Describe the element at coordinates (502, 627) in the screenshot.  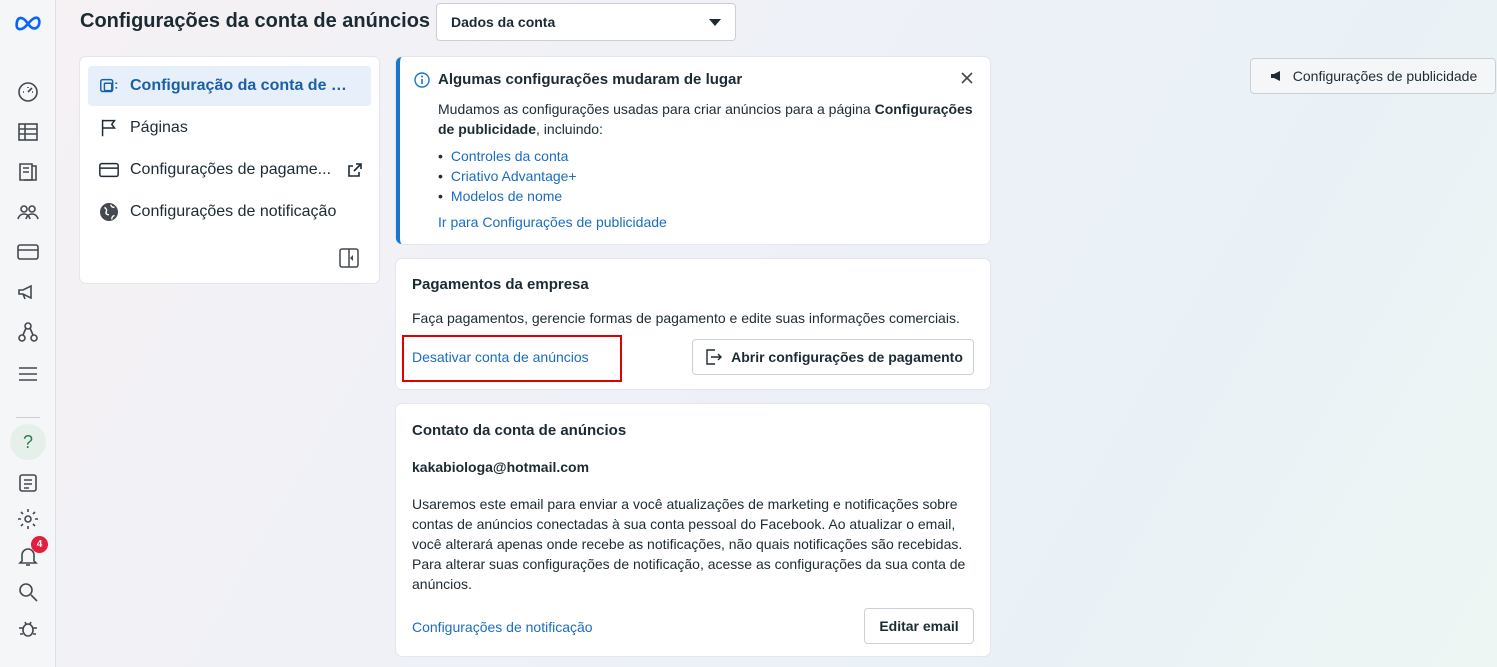
I see `notification-settings-link: Configurações de notificação` at that location.